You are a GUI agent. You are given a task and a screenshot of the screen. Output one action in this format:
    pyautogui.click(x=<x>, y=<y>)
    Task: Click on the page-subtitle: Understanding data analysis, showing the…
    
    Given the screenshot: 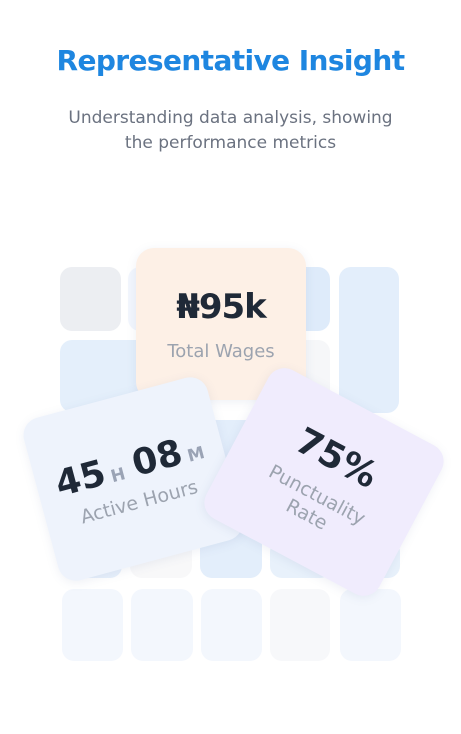 What is the action you would take?
    pyautogui.click(x=230, y=131)
    